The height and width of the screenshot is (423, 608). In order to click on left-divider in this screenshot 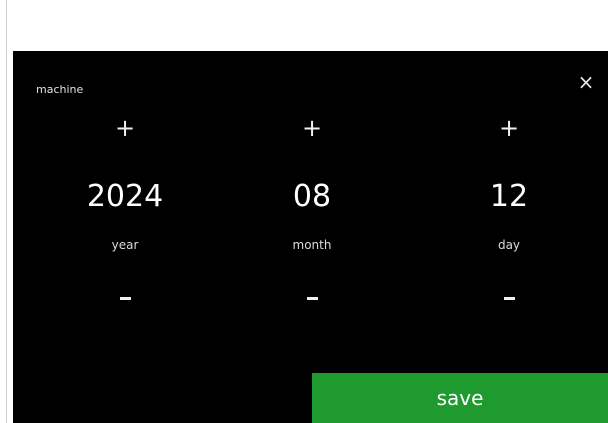, I will do `click(6, 211)`.